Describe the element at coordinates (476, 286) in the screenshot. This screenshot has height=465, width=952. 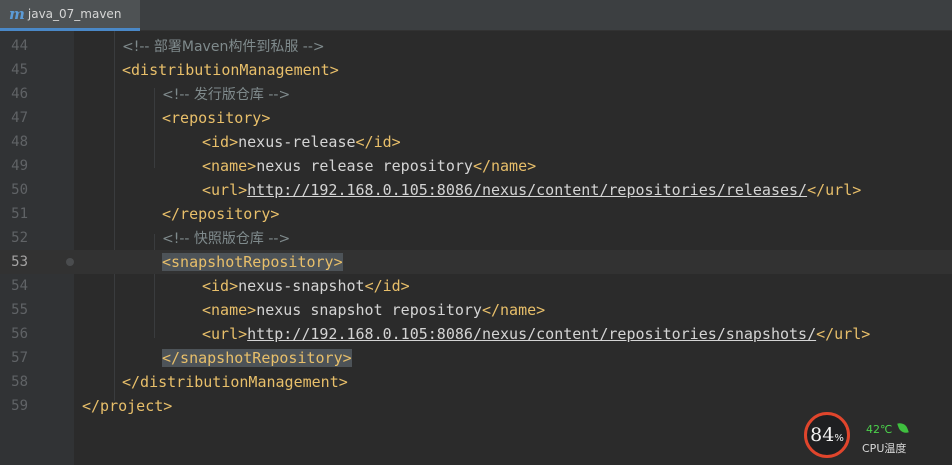
I see `code-line: 54 <id>nexus-snapshot</id>` at that location.